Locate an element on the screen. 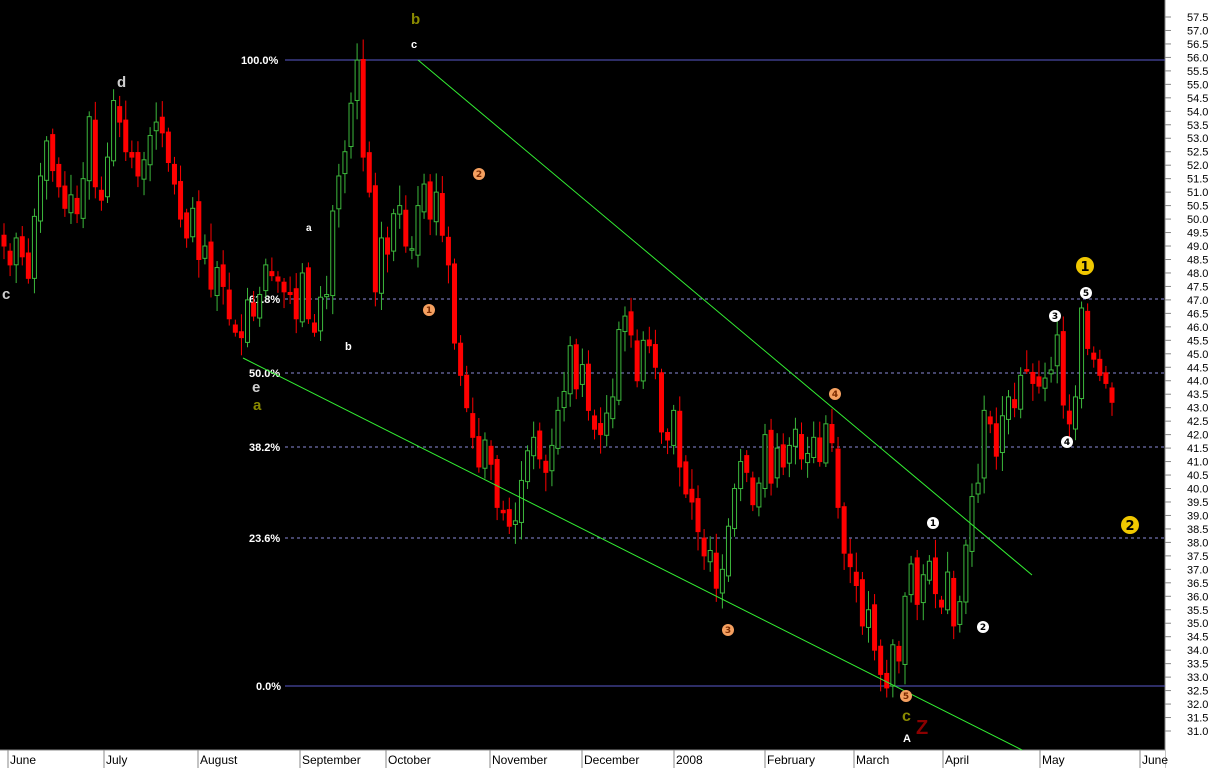 This screenshot has height=768, width=1215. yellow-marker-2: 2 is located at coordinates (1130, 525).